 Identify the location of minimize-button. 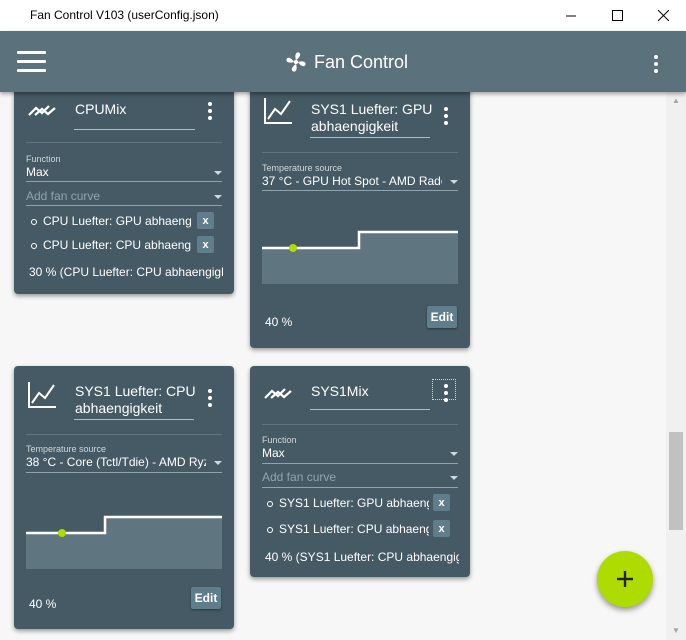
(571, 15).